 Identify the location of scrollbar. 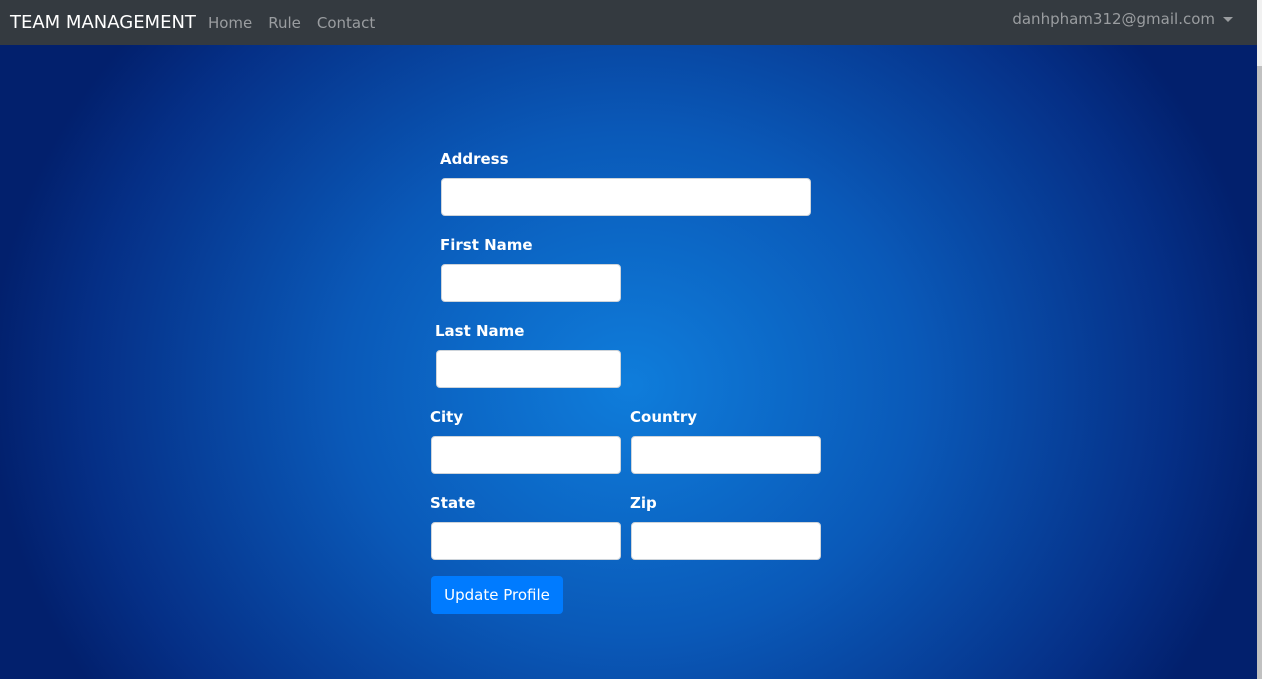
(1259, 339).